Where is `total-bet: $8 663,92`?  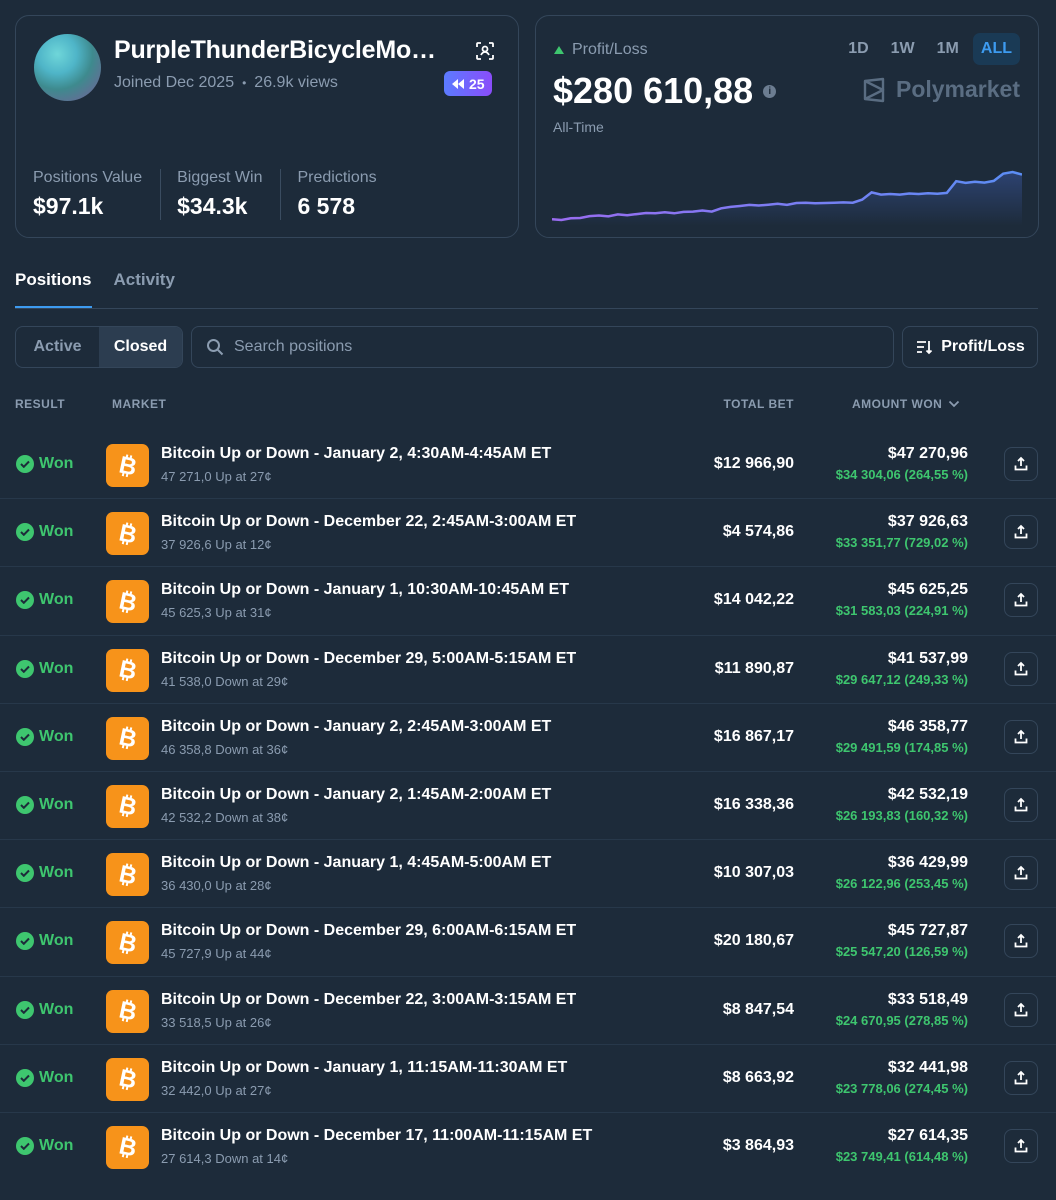
total-bet: $8 663,92 is located at coordinates (758, 1077).